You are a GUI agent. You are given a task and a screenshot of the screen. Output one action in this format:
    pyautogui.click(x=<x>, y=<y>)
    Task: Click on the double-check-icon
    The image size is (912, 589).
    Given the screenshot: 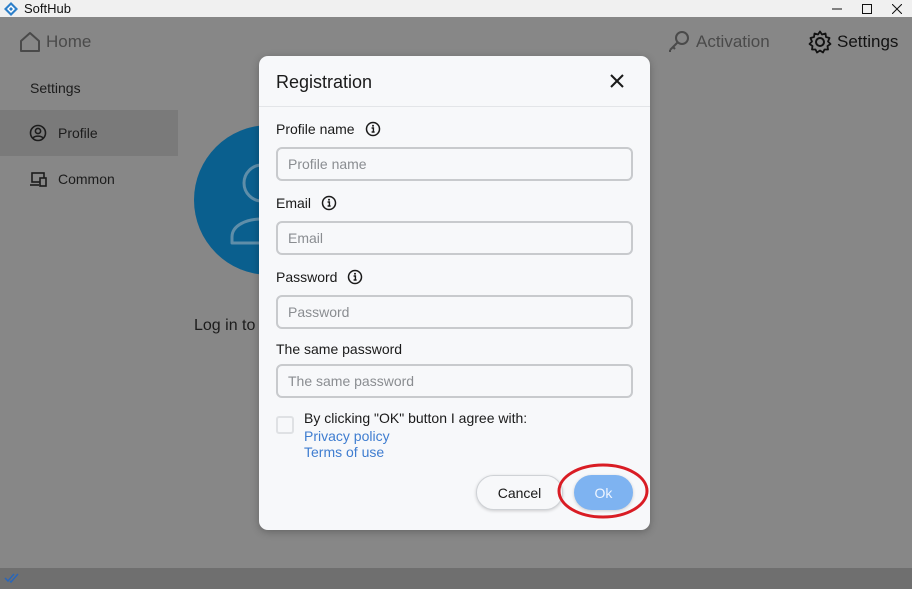 What is the action you would take?
    pyautogui.click(x=11, y=578)
    